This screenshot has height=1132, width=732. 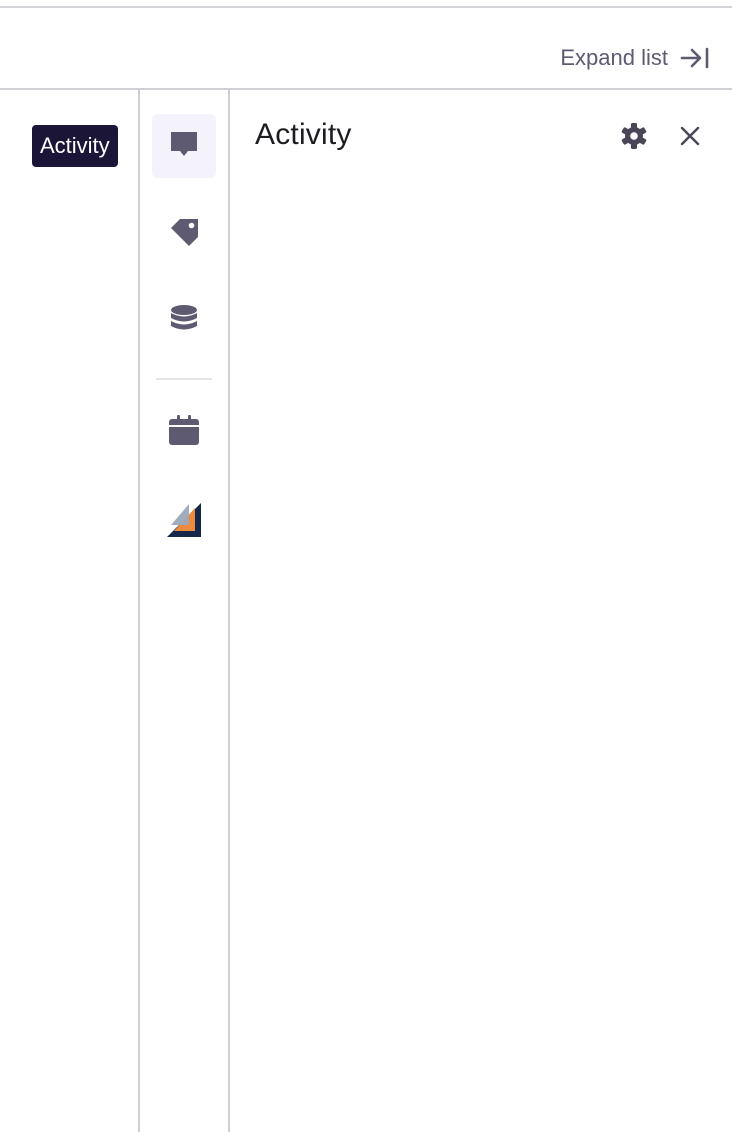 I want to click on settings-button, so click(x=634, y=138).